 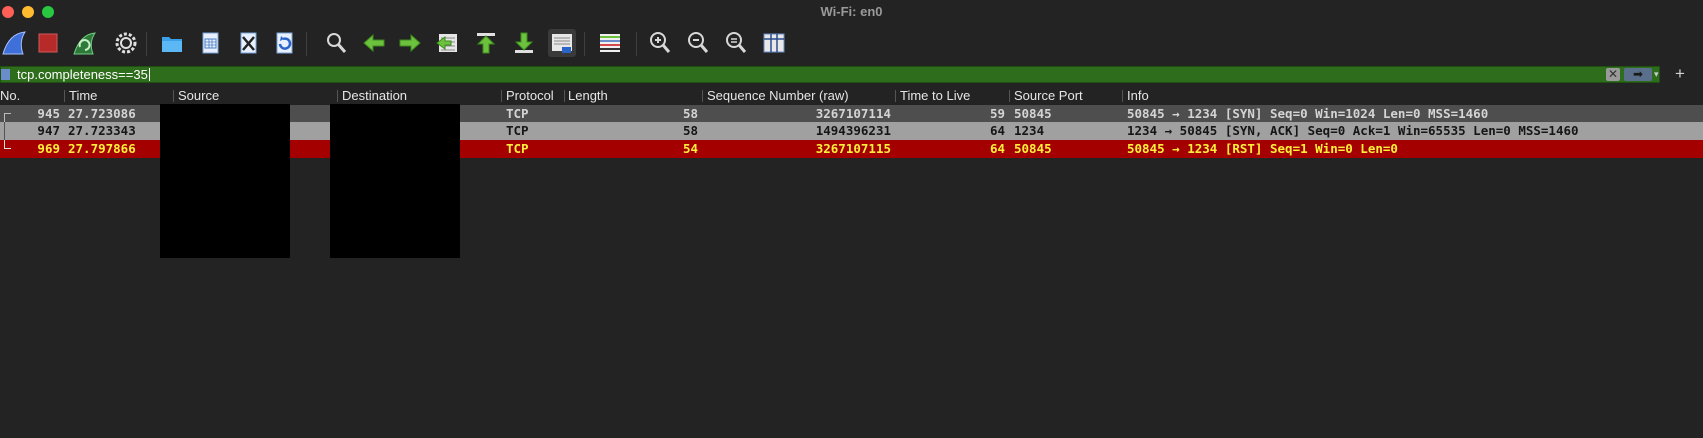 What do you see at coordinates (997, 113) in the screenshot?
I see `packet-ttl: 59` at bounding box center [997, 113].